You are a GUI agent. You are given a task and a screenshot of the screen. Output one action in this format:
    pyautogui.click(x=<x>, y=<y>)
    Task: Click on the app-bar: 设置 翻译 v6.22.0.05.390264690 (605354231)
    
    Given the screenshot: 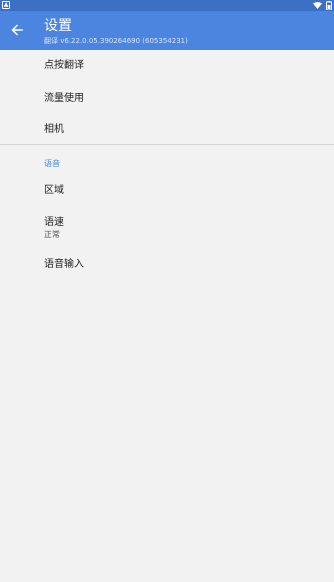 What is the action you would take?
    pyautogui.click(x=167, y=30)
    